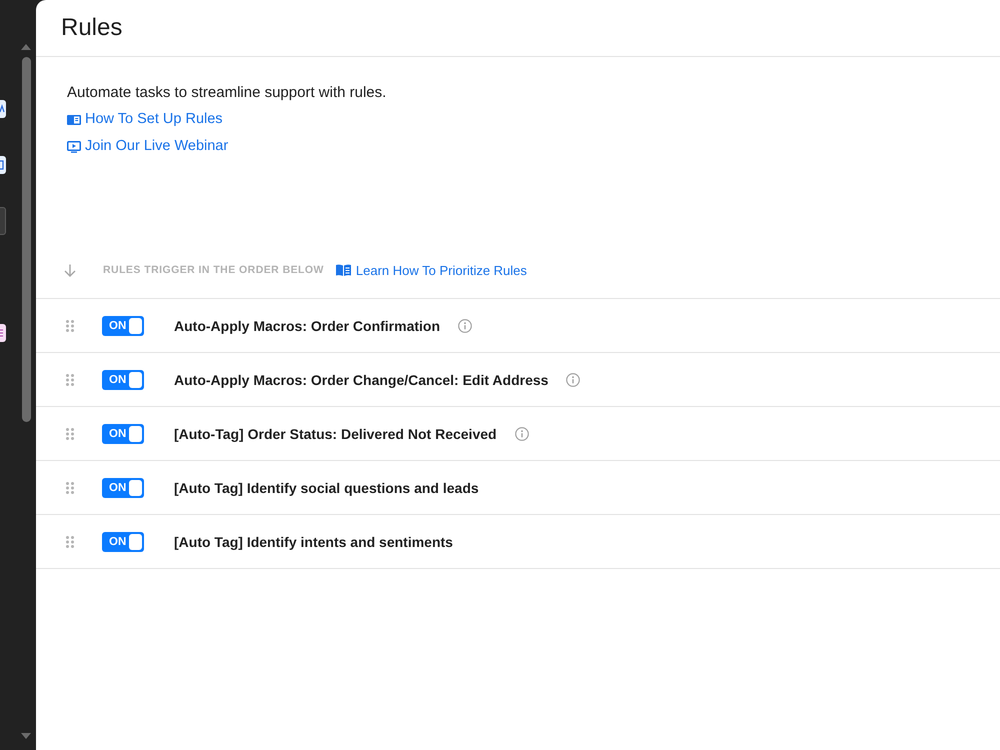 Image resolution: width=1000 pixels, height=750 pixels. I want to click on arrow-down-icon, so click(70, 270).